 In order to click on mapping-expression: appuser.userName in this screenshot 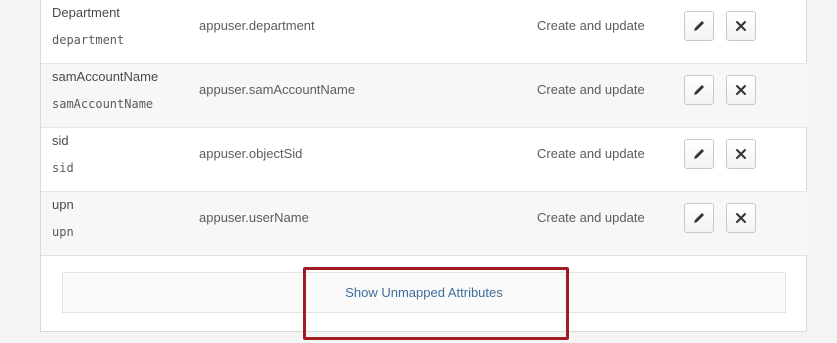, I will do `click(254, 217)`.